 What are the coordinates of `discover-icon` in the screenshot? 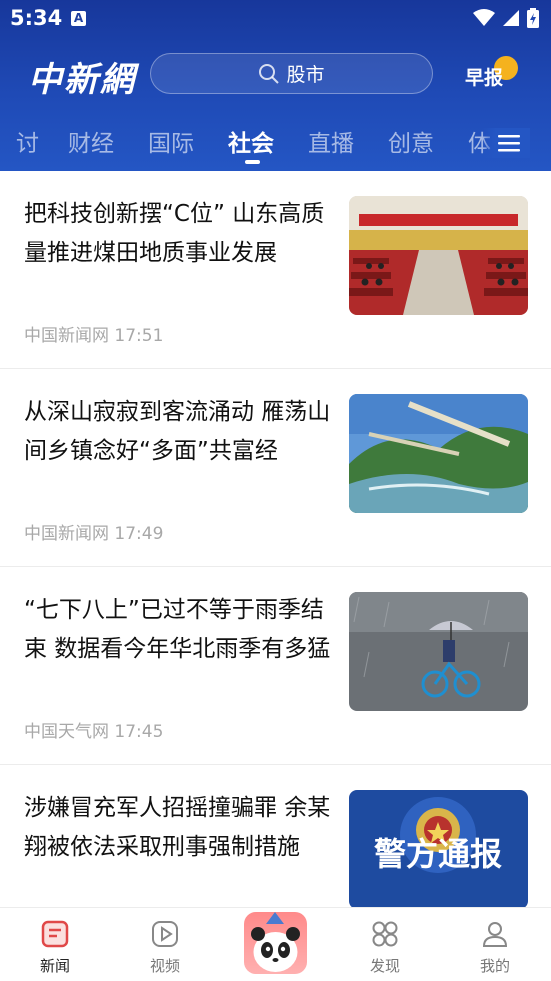 It's located at (385, 934).